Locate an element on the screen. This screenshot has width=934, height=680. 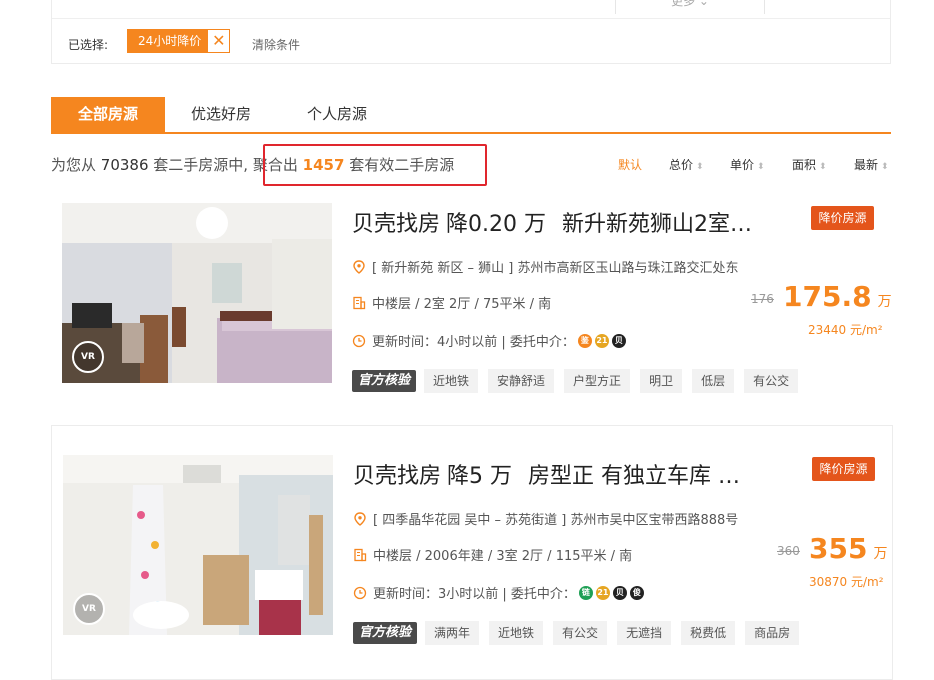
title-price-drop: 降0.20 万 is located at coordinates (496, 224).